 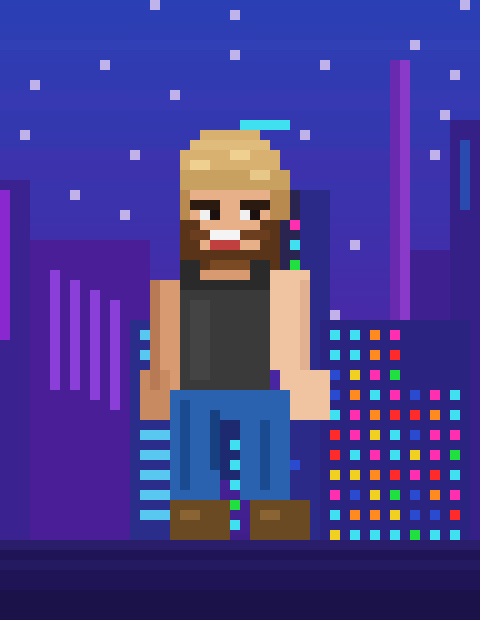 I want to click on halo, so click(x=265, y=125).